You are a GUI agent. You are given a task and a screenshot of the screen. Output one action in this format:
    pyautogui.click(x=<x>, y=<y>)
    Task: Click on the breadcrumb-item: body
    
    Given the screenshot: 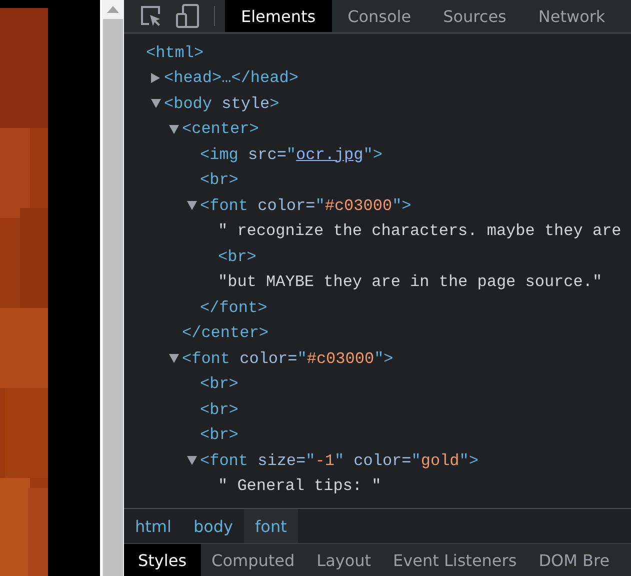 What is the action you would take?
    pyautogui.click(x=213, y=526)
    